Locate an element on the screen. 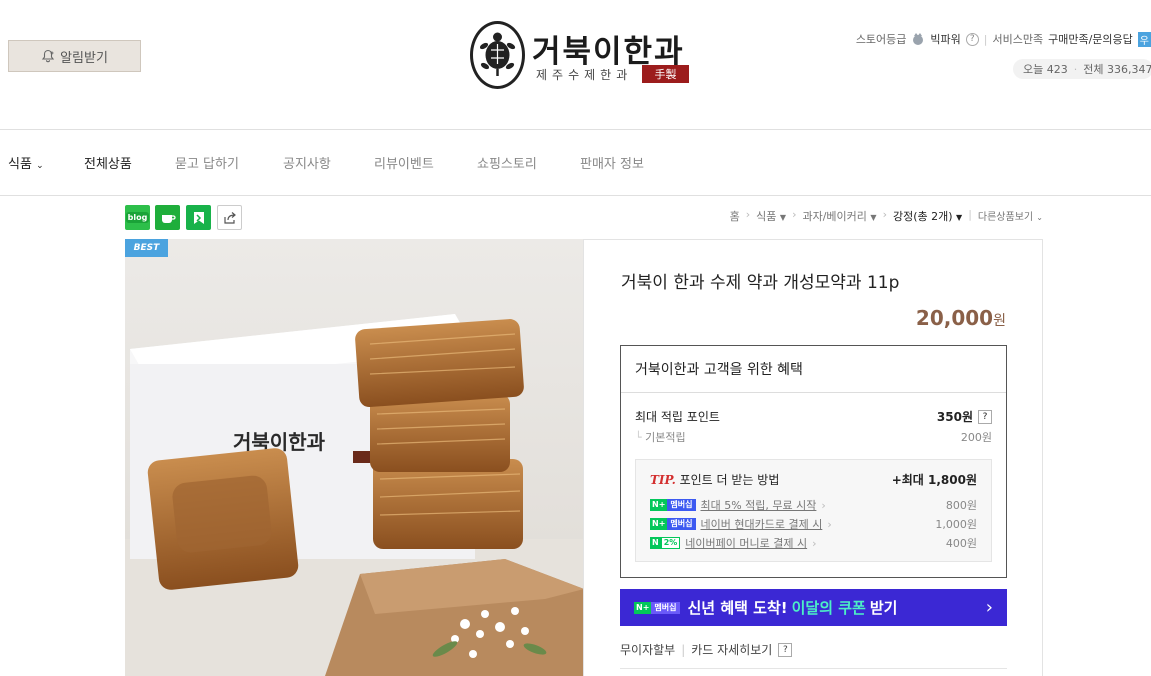 The height and width of the screenshot is (676, 1151). basic-point-label: 기본적립 is located at coordinates (665, 437).